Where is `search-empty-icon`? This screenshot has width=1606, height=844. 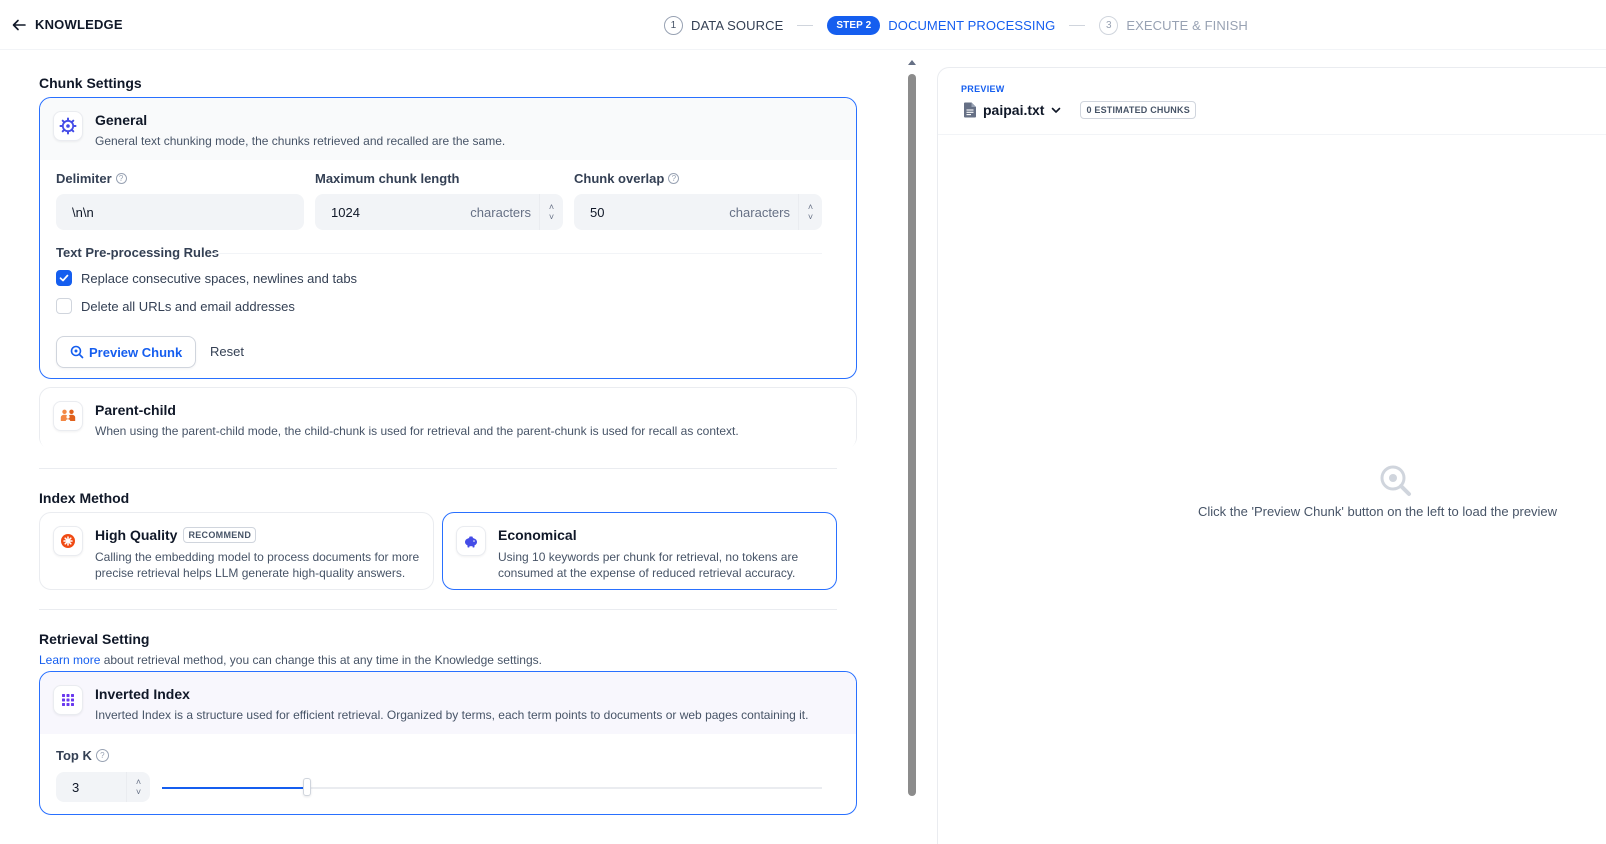
search-empty-icon is located at coordinates (1396, 482).